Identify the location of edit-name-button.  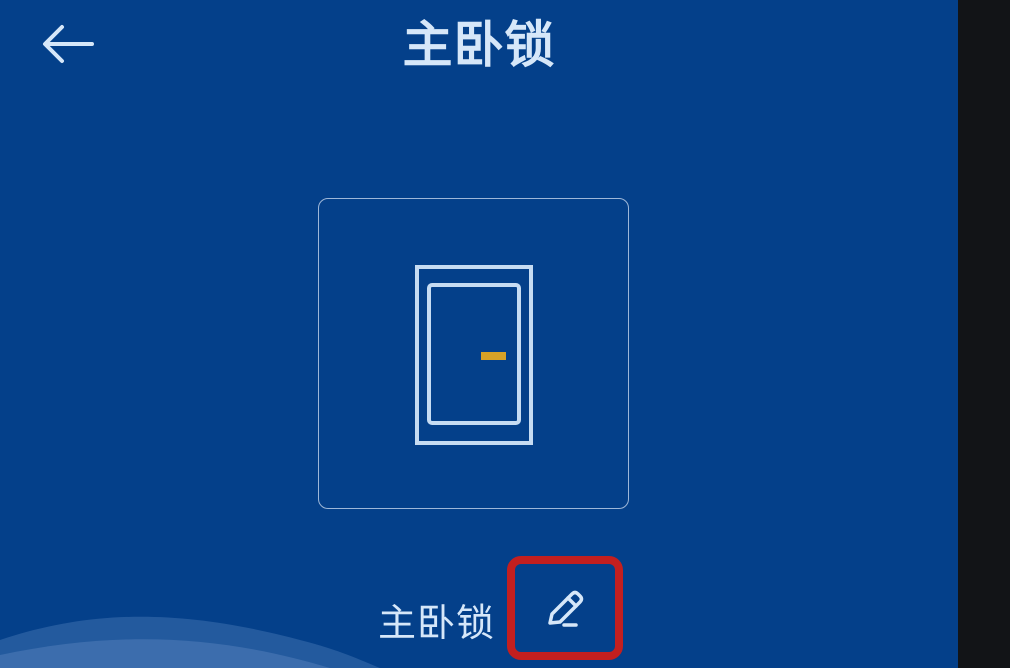
(565, 608).